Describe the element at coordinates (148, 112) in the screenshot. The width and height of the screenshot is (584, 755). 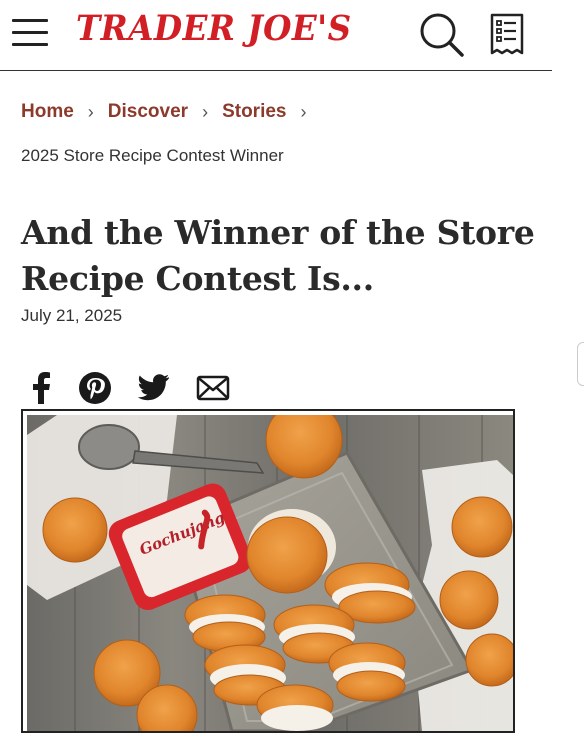
I see `breadcrumb-discover: Discover` at that location.